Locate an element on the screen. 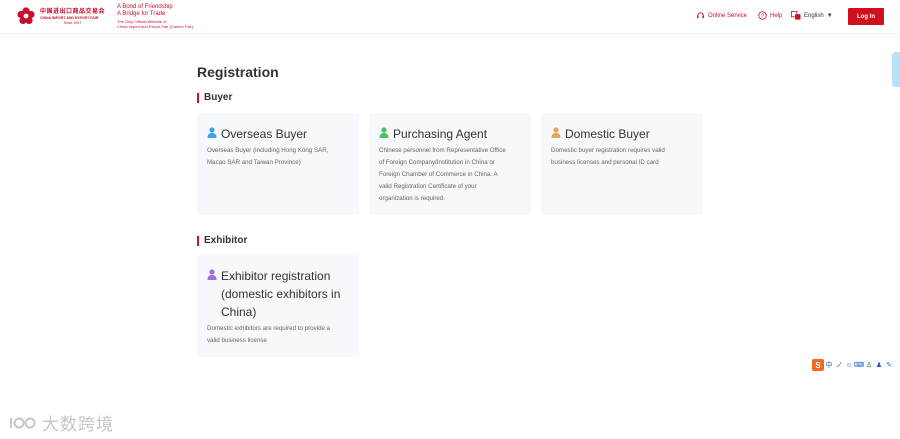  ime-toolbar: S 中 ノ ☺ ⌨ ♙ ♟ ✎ is located at coordinates (856, 365).